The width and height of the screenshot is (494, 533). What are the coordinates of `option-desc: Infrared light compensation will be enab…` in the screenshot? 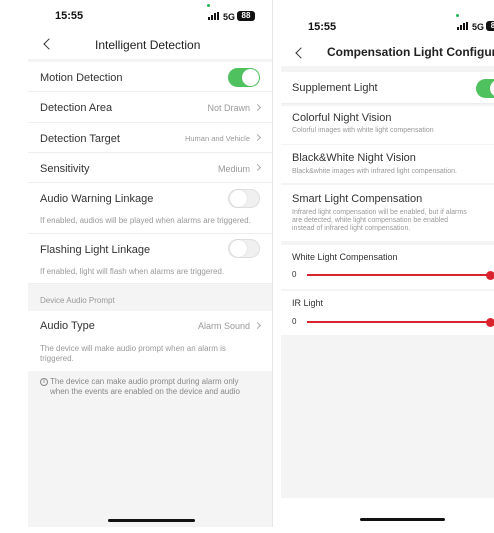 It's located at (379, 220).